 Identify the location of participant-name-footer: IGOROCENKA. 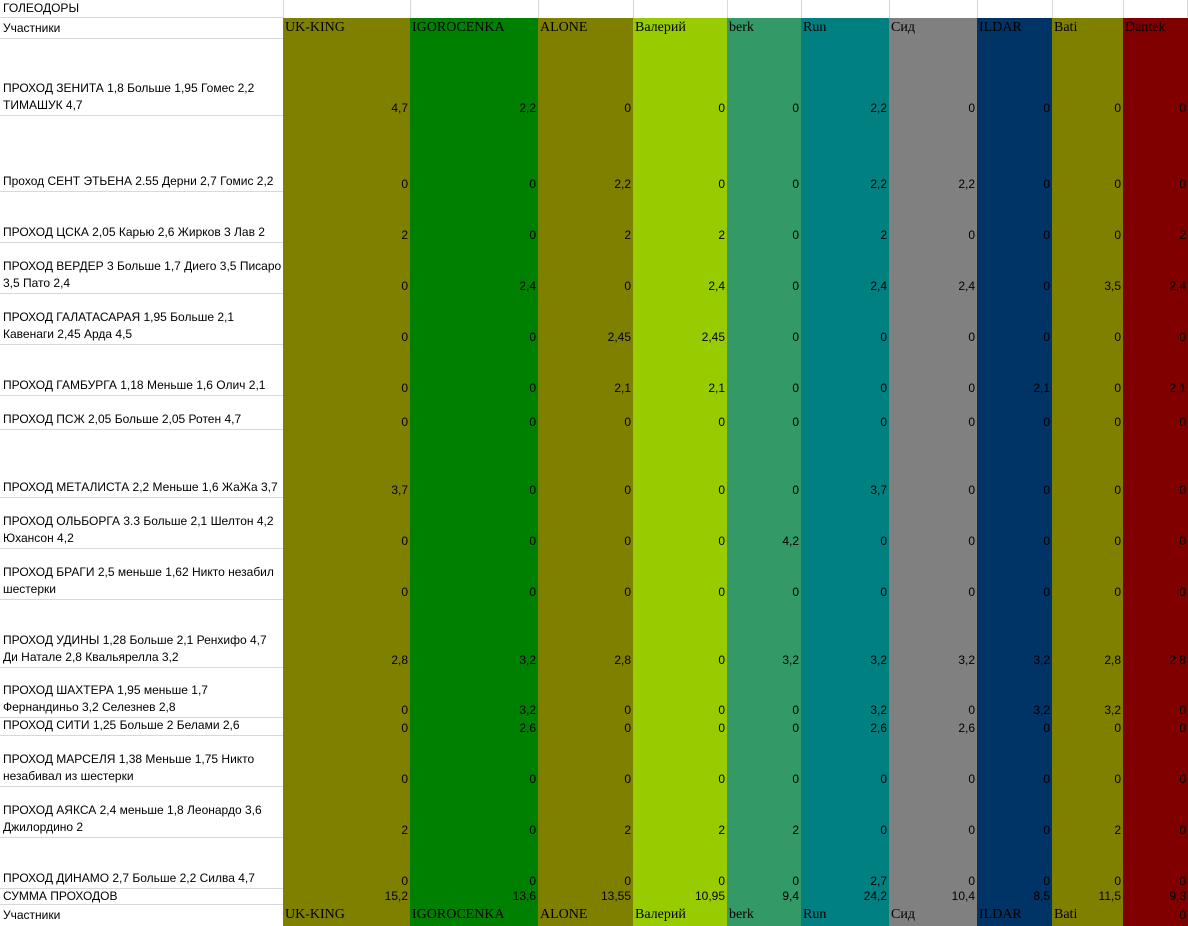
(474, 915).